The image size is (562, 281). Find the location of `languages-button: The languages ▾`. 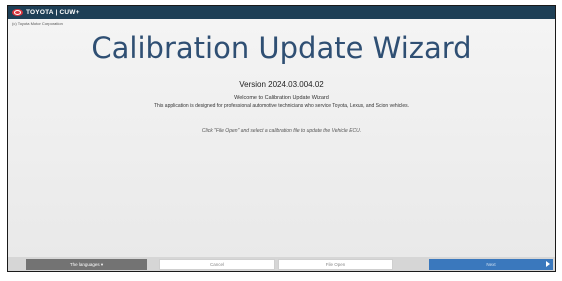

languages-button: The languages ▾ is located at coordinates (86, 264).